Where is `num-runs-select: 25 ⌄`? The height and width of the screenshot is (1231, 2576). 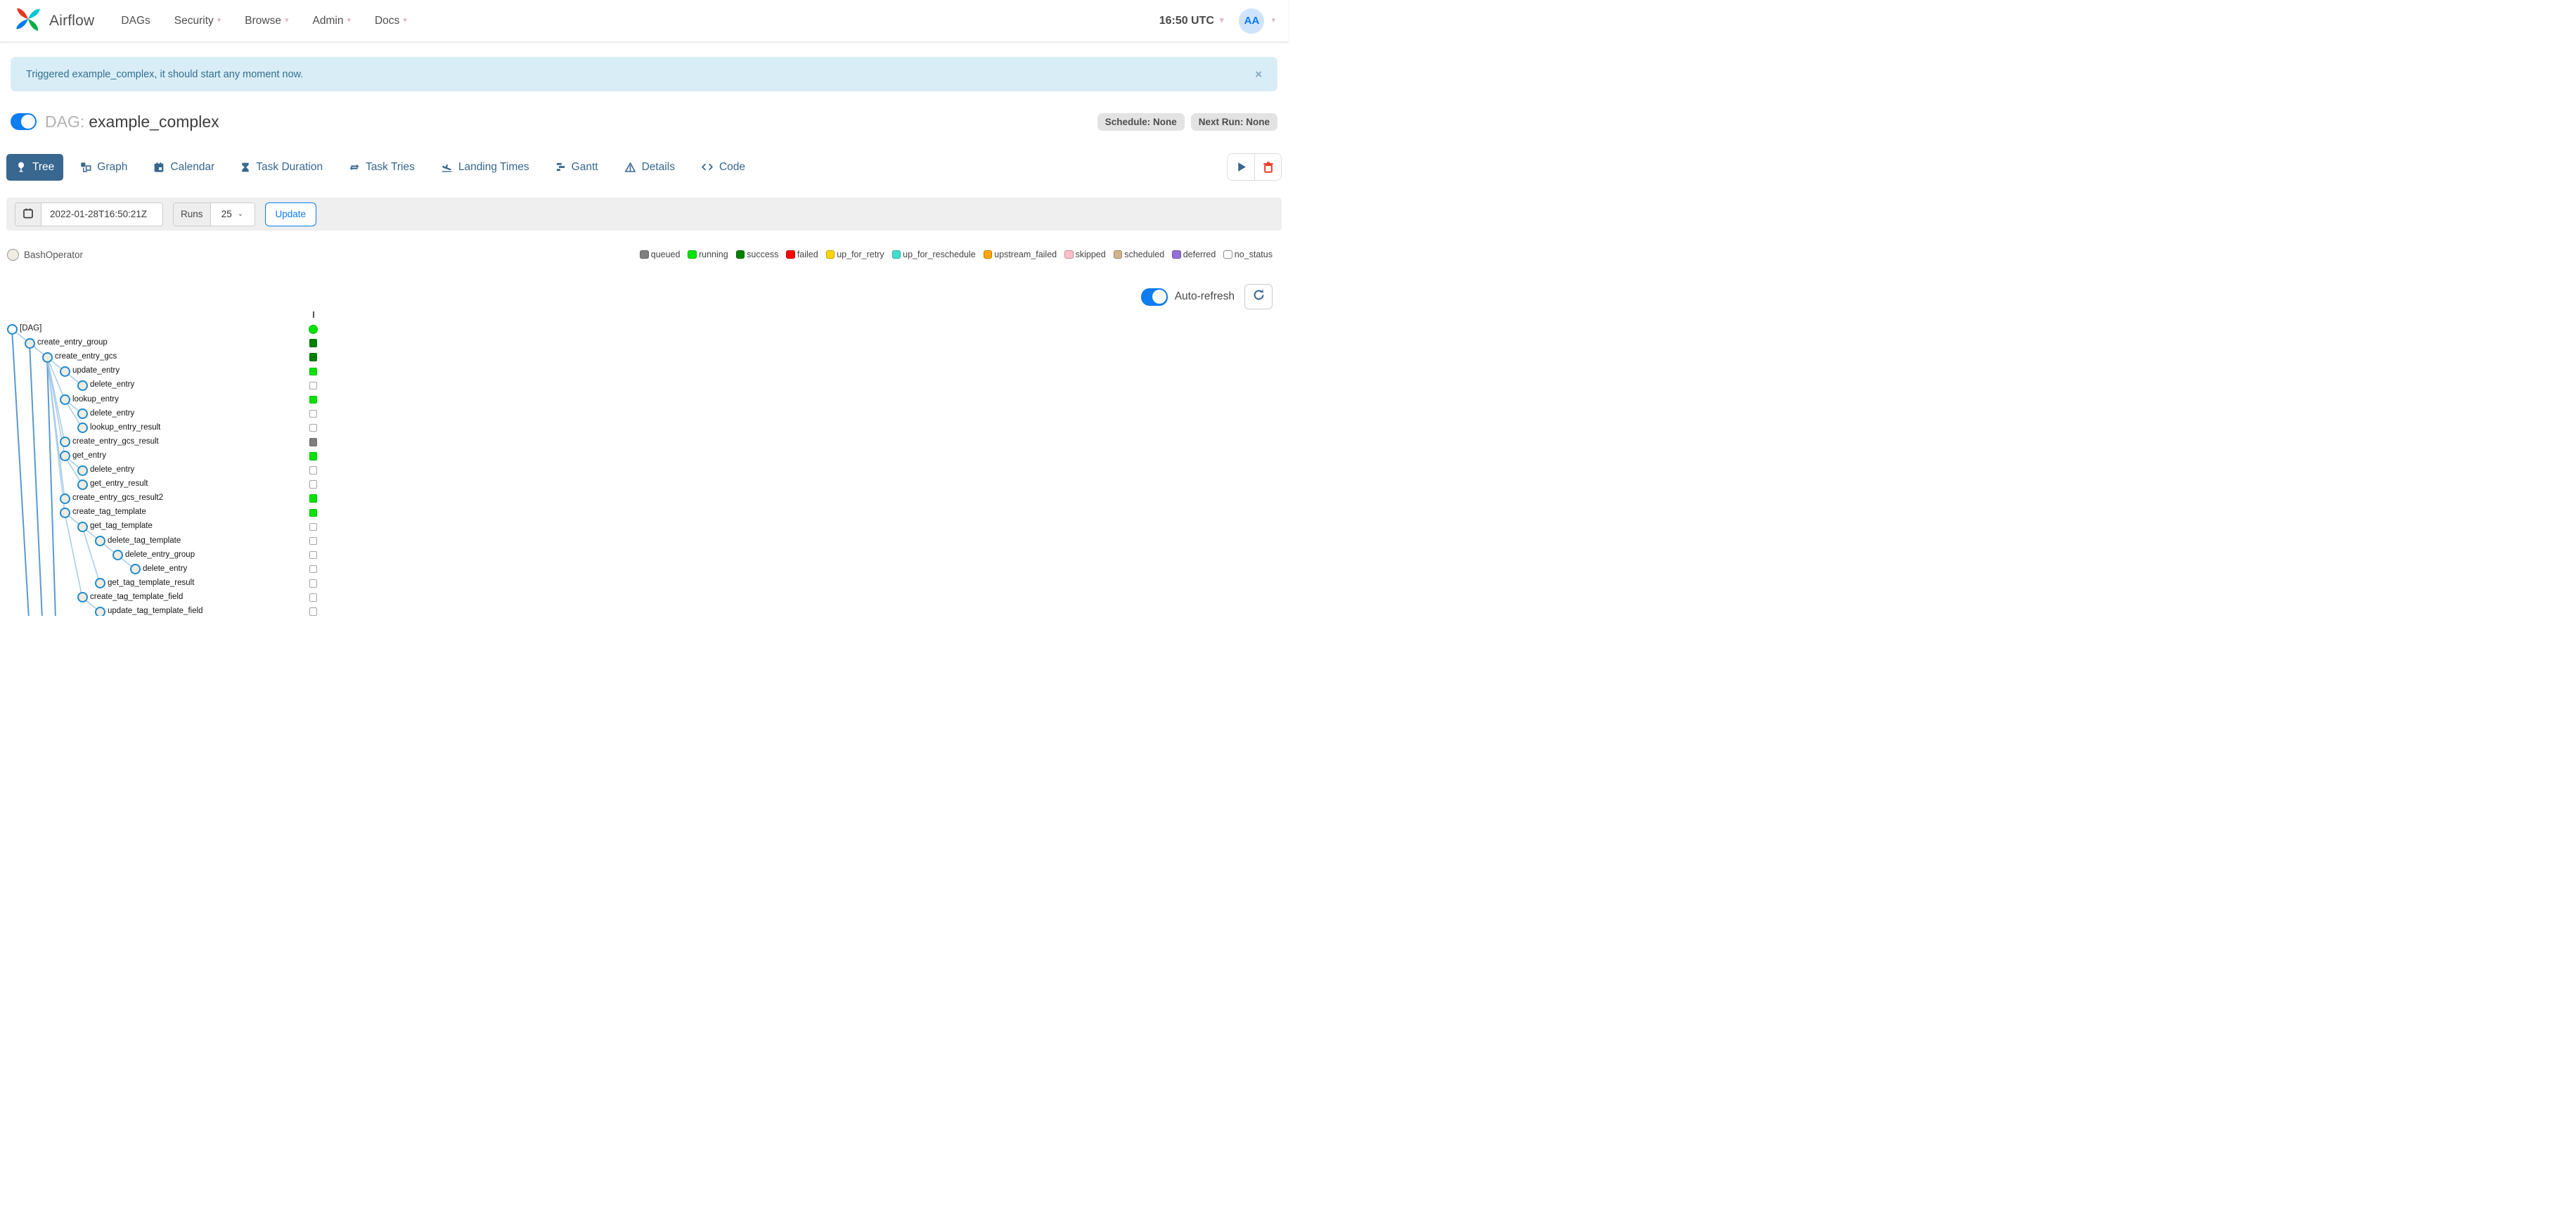 num-runs-select: 25 ⌄ is located at coordinates (232, 214).